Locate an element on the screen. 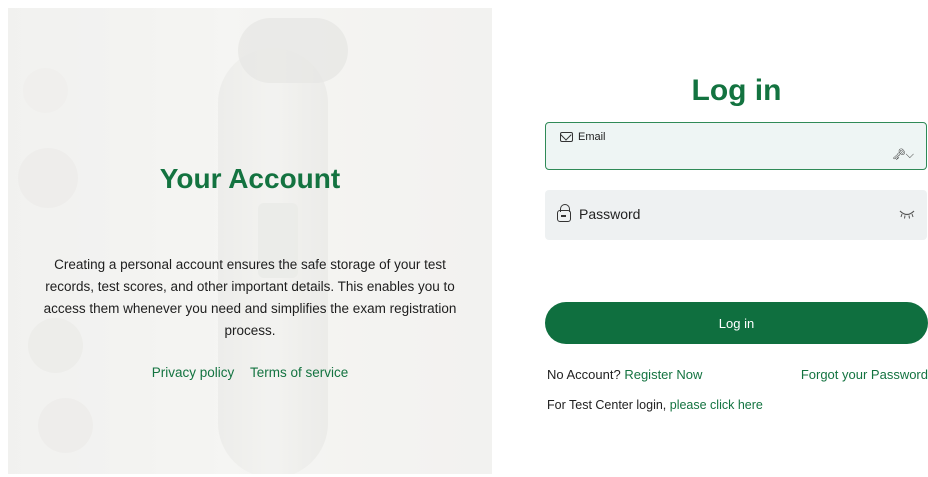 The width and height of the screenshot is (928, 477). email-label: Email is located at coordinates (592, 137).